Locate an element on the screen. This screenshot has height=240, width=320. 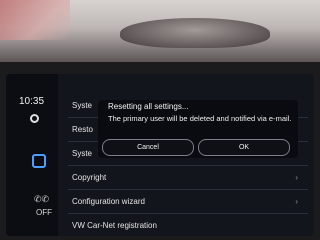
square-icon is located at coordinates (39, 161).